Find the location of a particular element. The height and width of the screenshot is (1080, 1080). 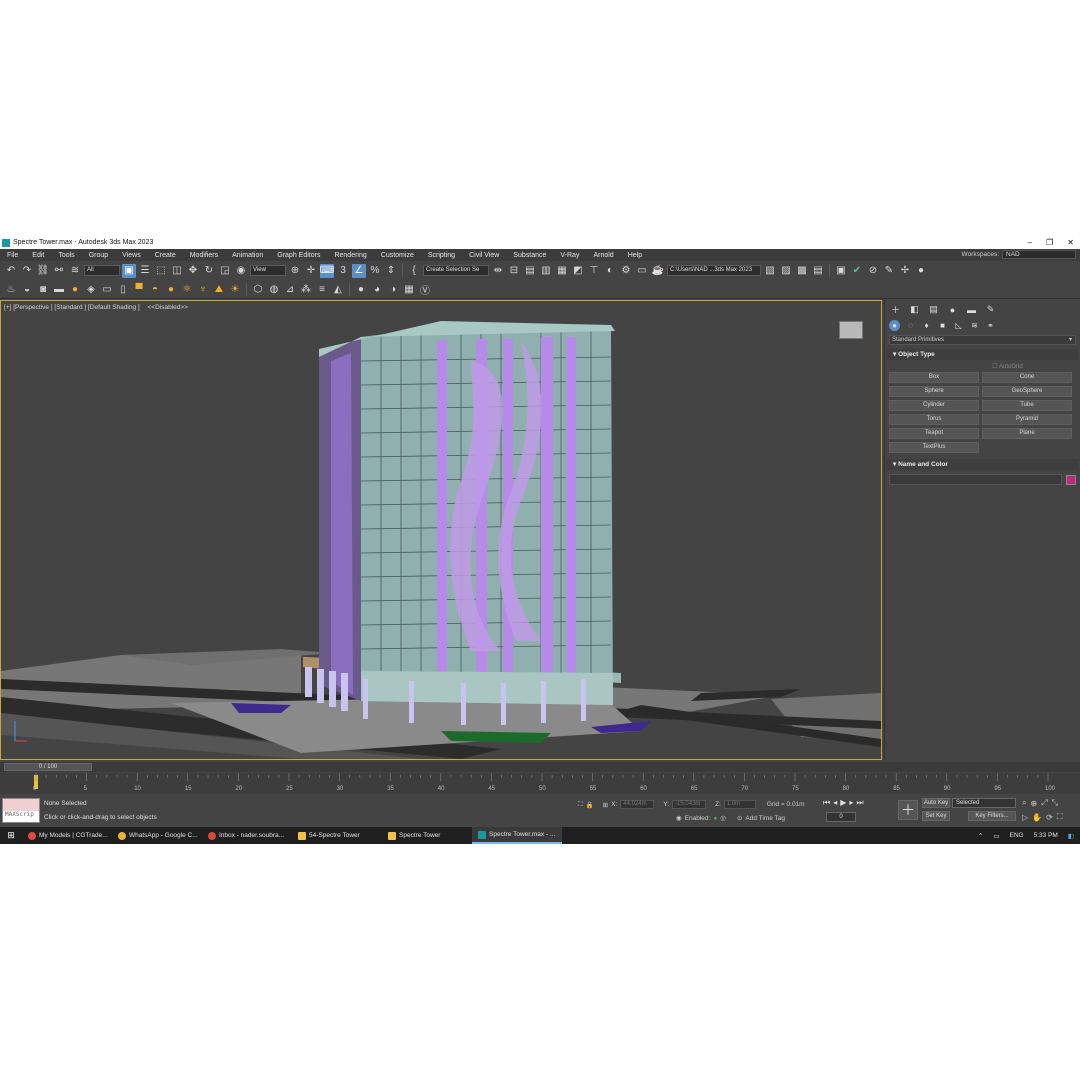

unlink-icon: ⚯ is located at coordinates (59, 271).